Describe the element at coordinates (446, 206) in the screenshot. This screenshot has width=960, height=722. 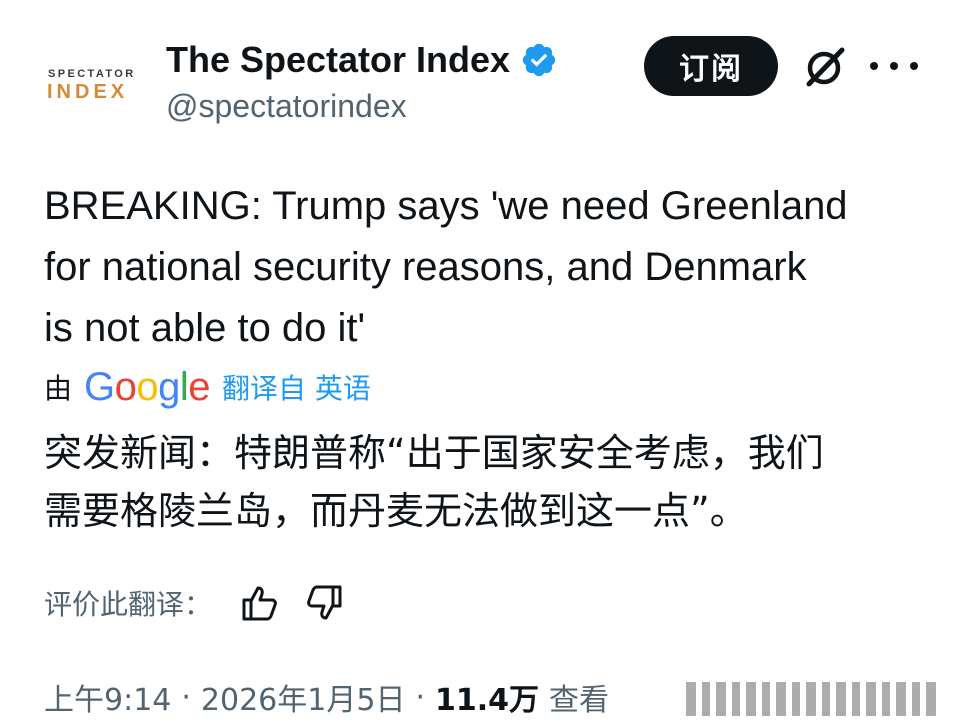
I see `tweet-text-line: BREAKING: Trump says 'we need Greenland` at that location.